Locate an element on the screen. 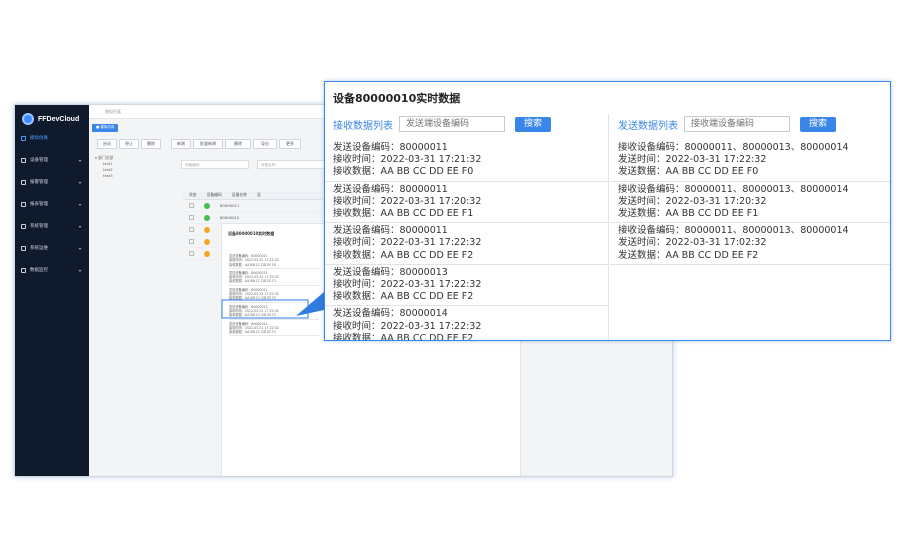 The width and height of the screenshot is (900, 558). message-line: 发送数据：AA BB CC DD EE F1 is located at coordinates (688, 214).